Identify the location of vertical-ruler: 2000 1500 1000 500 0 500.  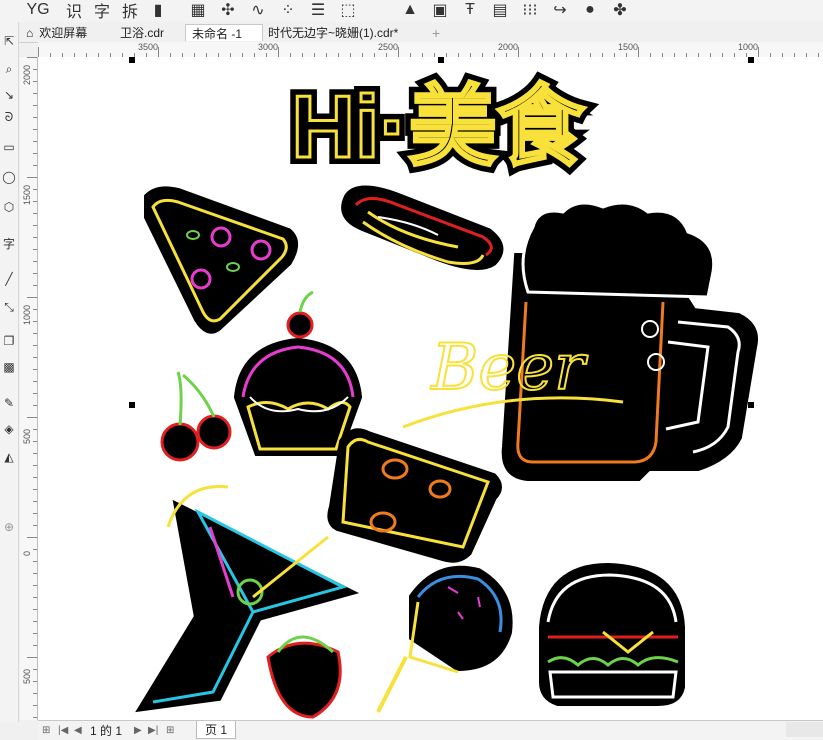
(29, 388).